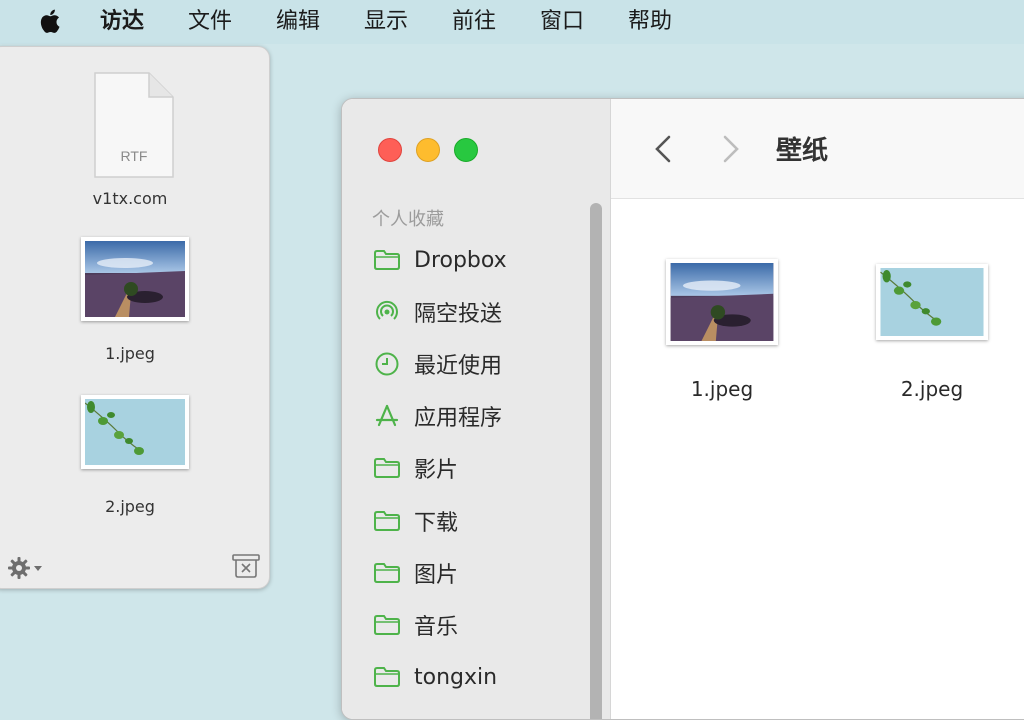 This screenshot has width=1024, height=720. I want to click on sidebar-item-label: 最近使用, so click(458, 366).